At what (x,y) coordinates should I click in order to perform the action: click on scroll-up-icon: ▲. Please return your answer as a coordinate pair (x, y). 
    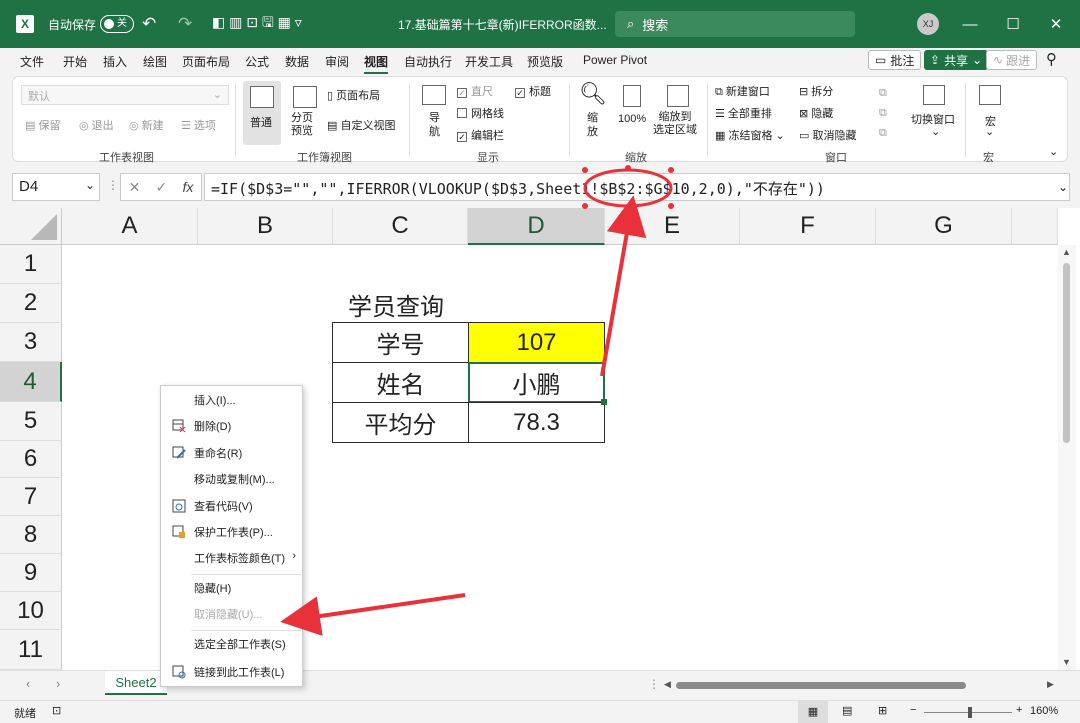
    Looking at the image, I should click on (1066, 252).